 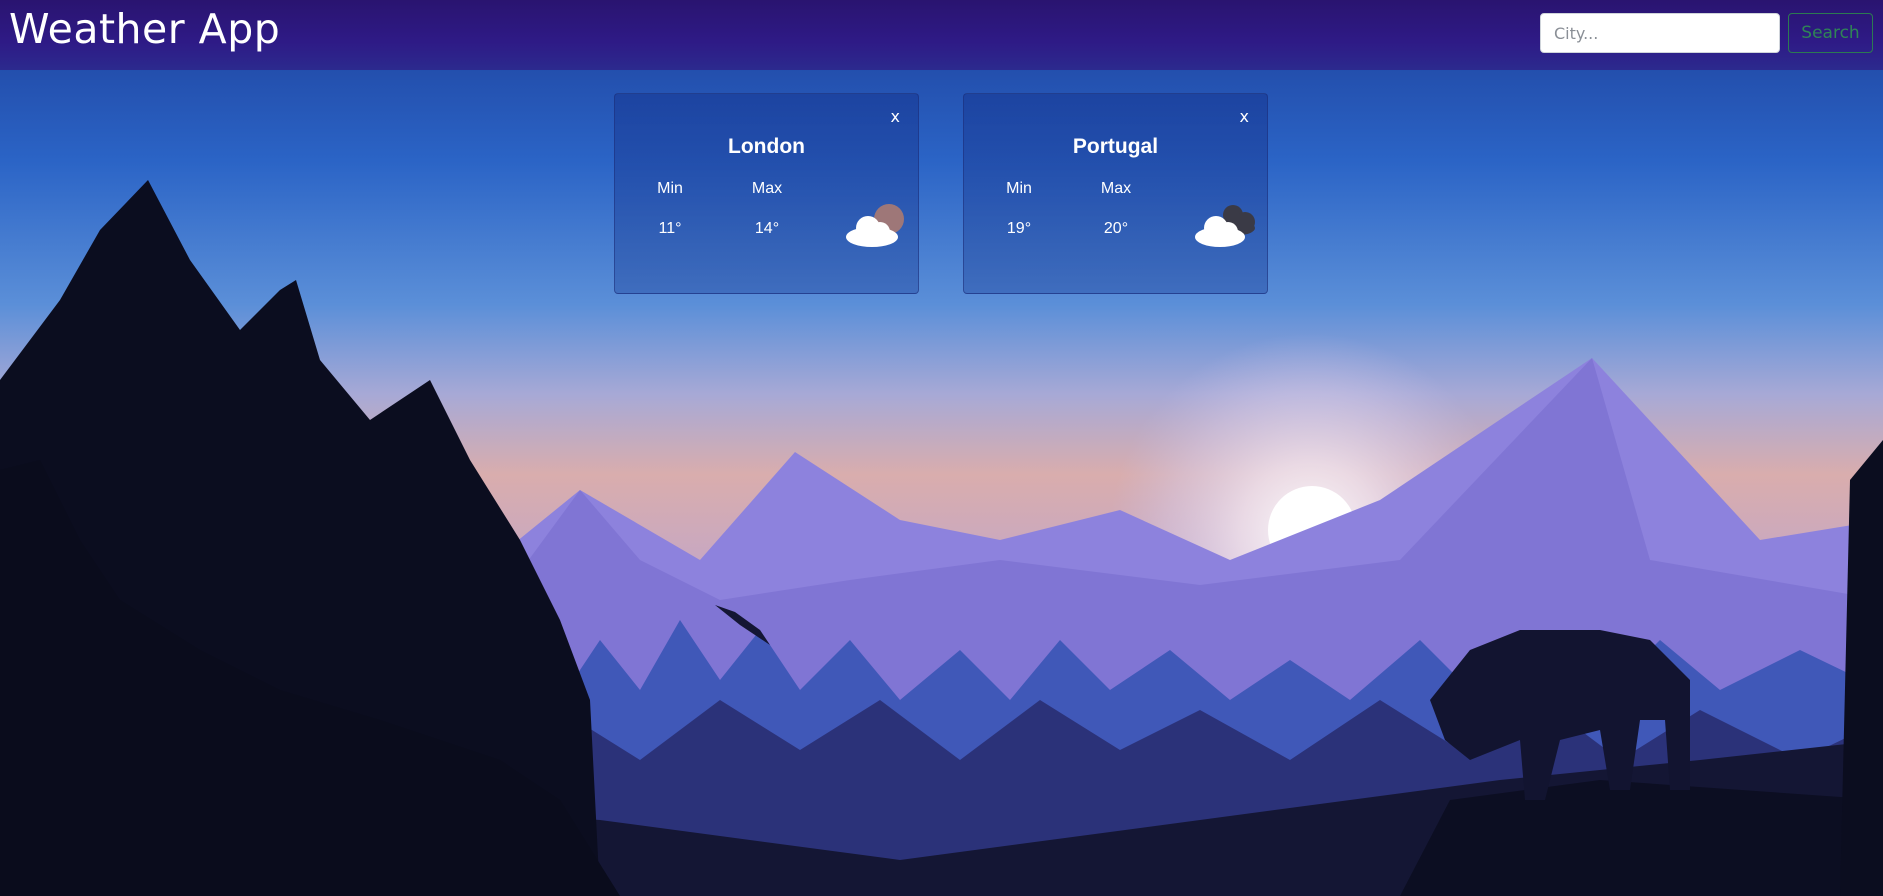 I want to click on search-button: Search, so click(x=1830, y=33).